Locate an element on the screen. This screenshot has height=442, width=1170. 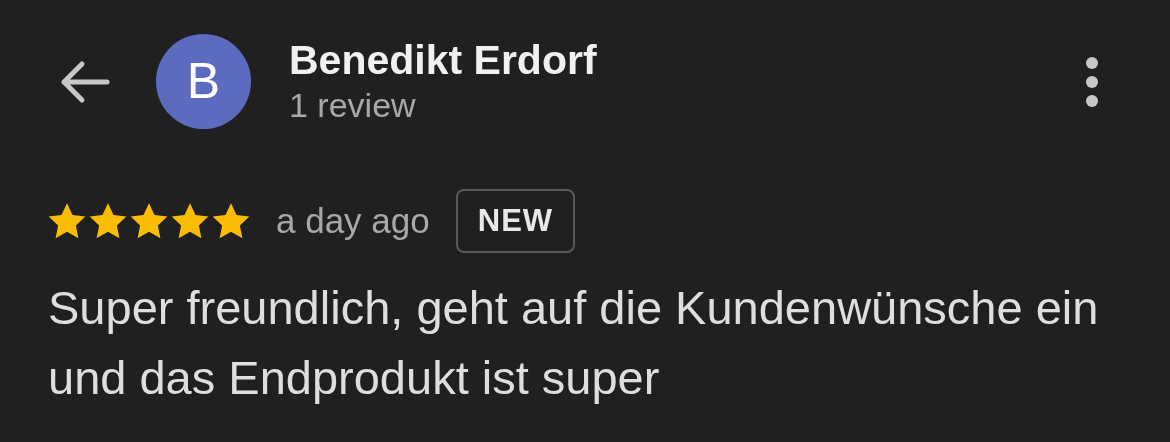
back-arrow-icon is located at coordinates (85, 81).